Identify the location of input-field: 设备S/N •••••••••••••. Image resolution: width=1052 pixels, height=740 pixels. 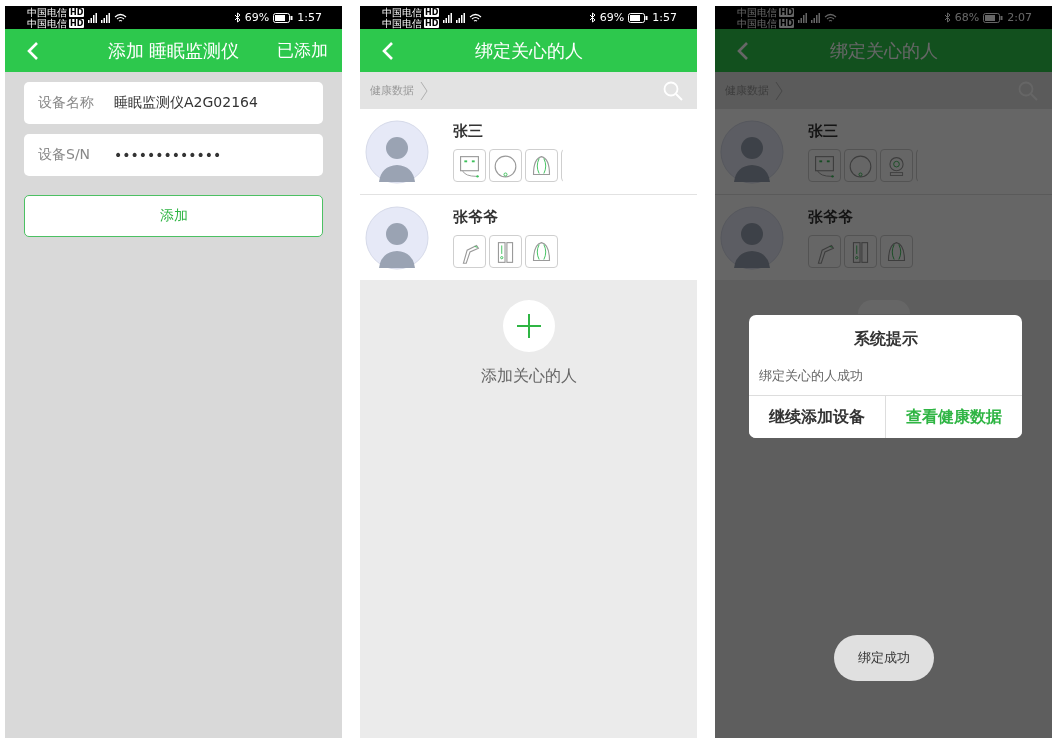
(173, 155).